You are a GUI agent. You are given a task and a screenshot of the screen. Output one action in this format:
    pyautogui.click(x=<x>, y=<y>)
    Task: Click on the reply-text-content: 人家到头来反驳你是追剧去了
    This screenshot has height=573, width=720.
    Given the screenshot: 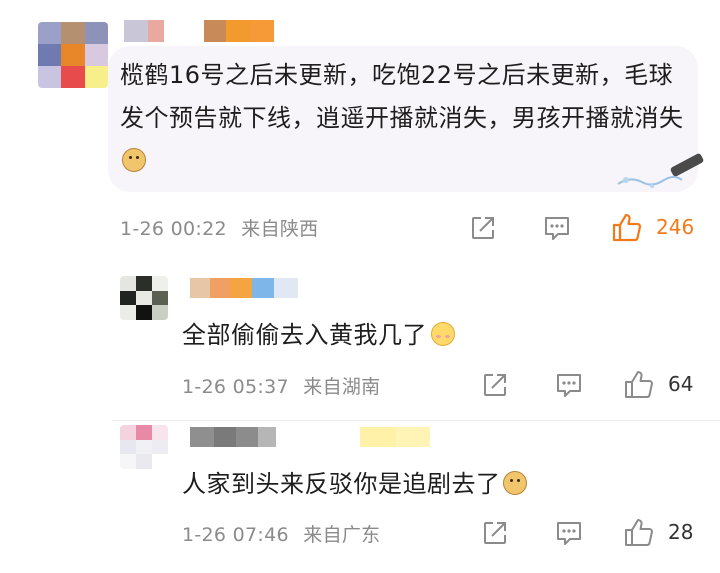 What is the action you would take?
    pyautogui.click(x=341, y=484)
    